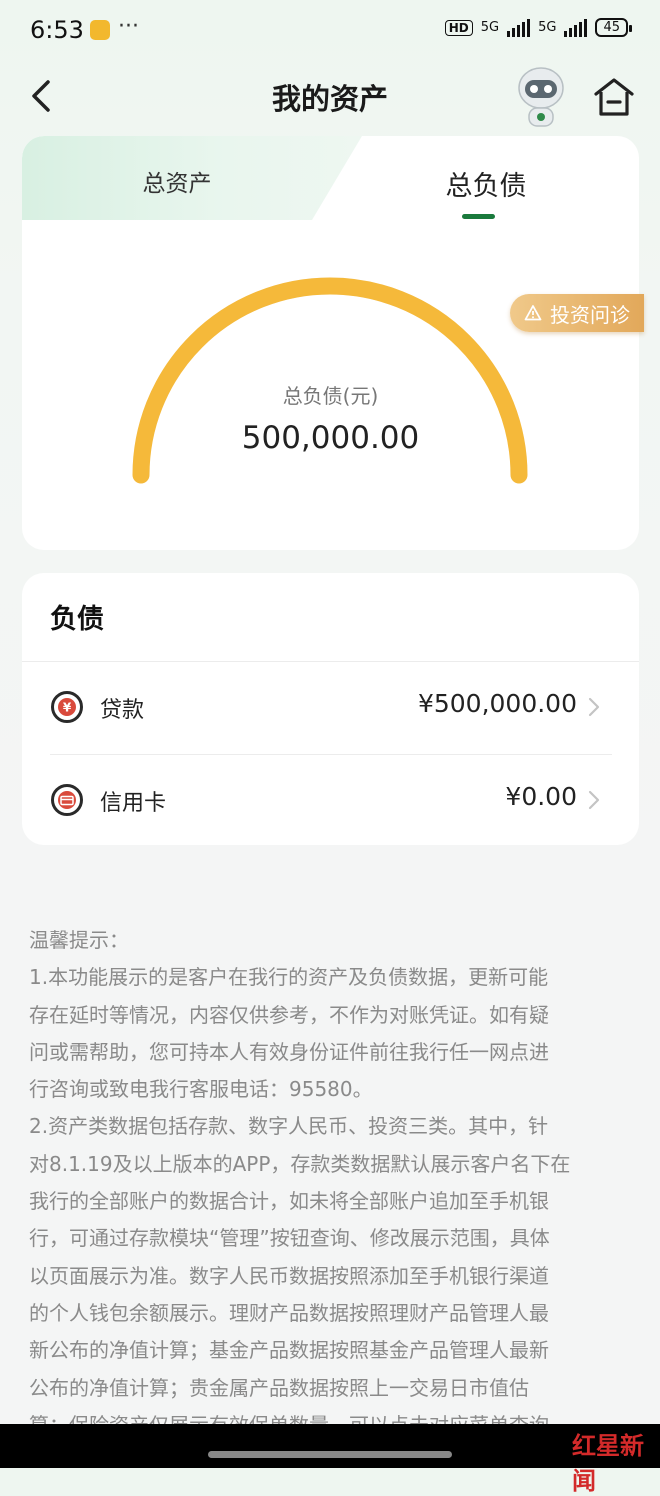  What do you see at coordinates (289, 977) in the screenshot?
I see `tips-line: 1.本功能展示的是客户在我行的资产及负债数据，更新可能` at bounding box center [289, 977].